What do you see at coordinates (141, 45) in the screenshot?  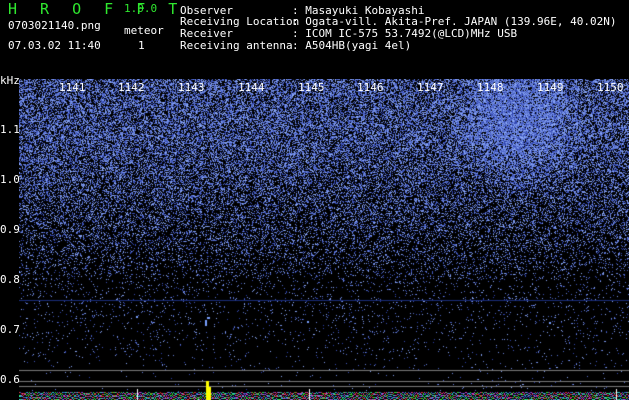 I see `meteor-count: 1` at bounding box center [141, 45].